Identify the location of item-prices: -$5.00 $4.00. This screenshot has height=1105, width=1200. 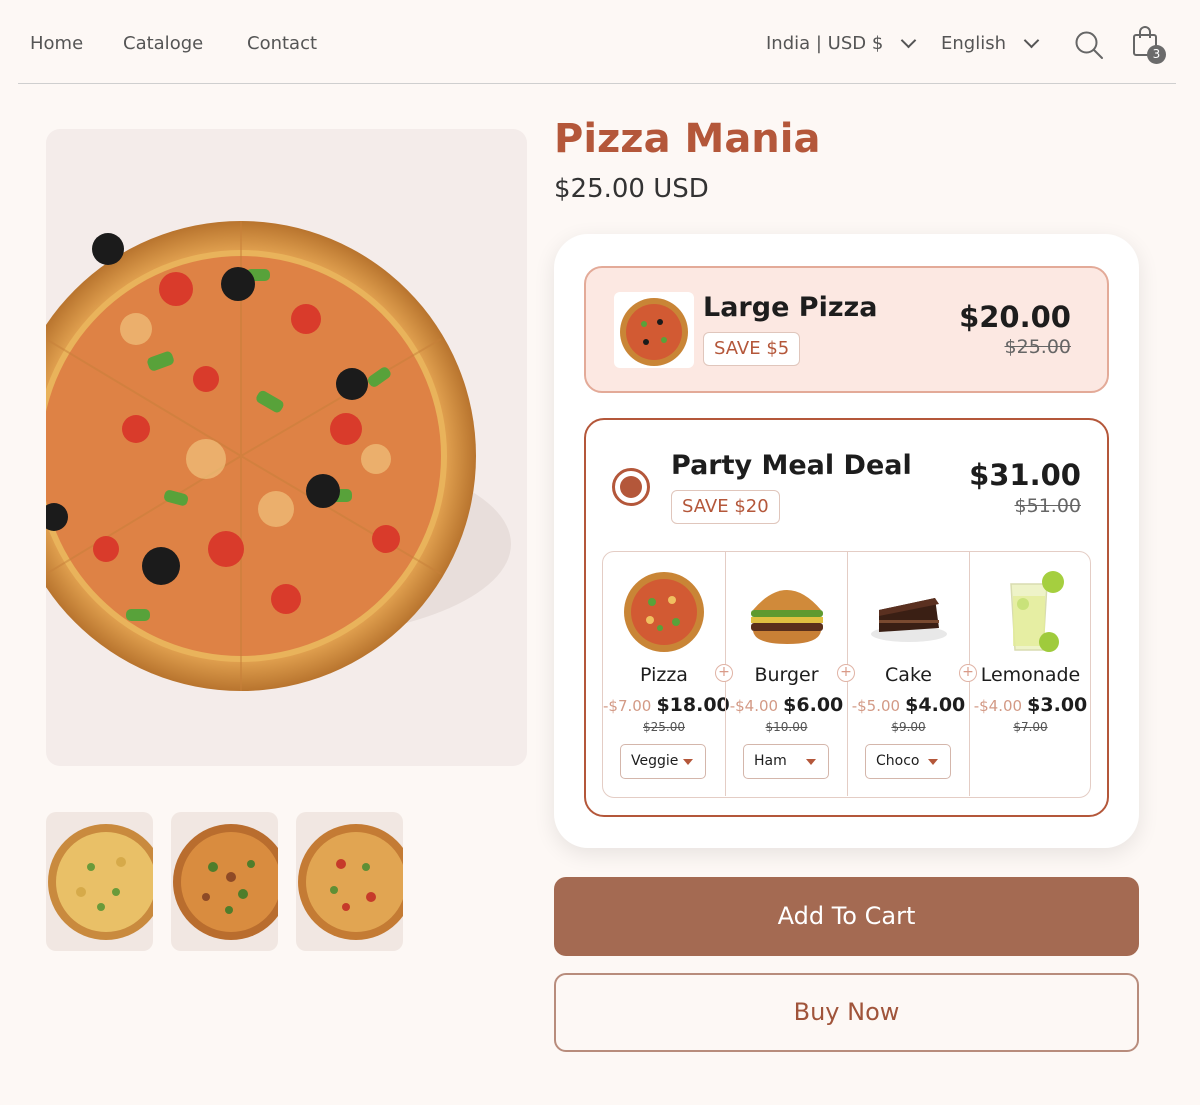
(908, 705).